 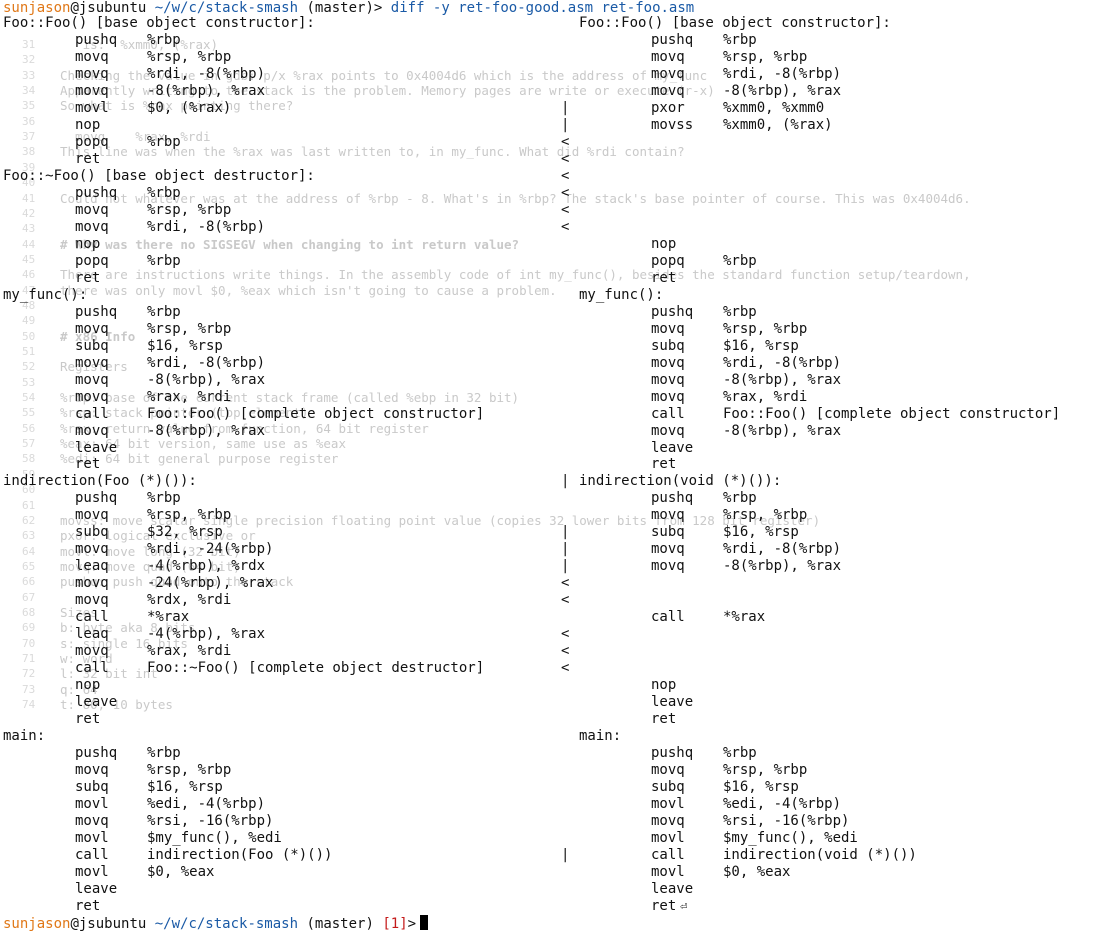 What do you see at coordinates (554, 346) in the screenshot?
I see `diff-row: subq $16, %rsp subq $16, %rsp` at bounding box center [554, 346].